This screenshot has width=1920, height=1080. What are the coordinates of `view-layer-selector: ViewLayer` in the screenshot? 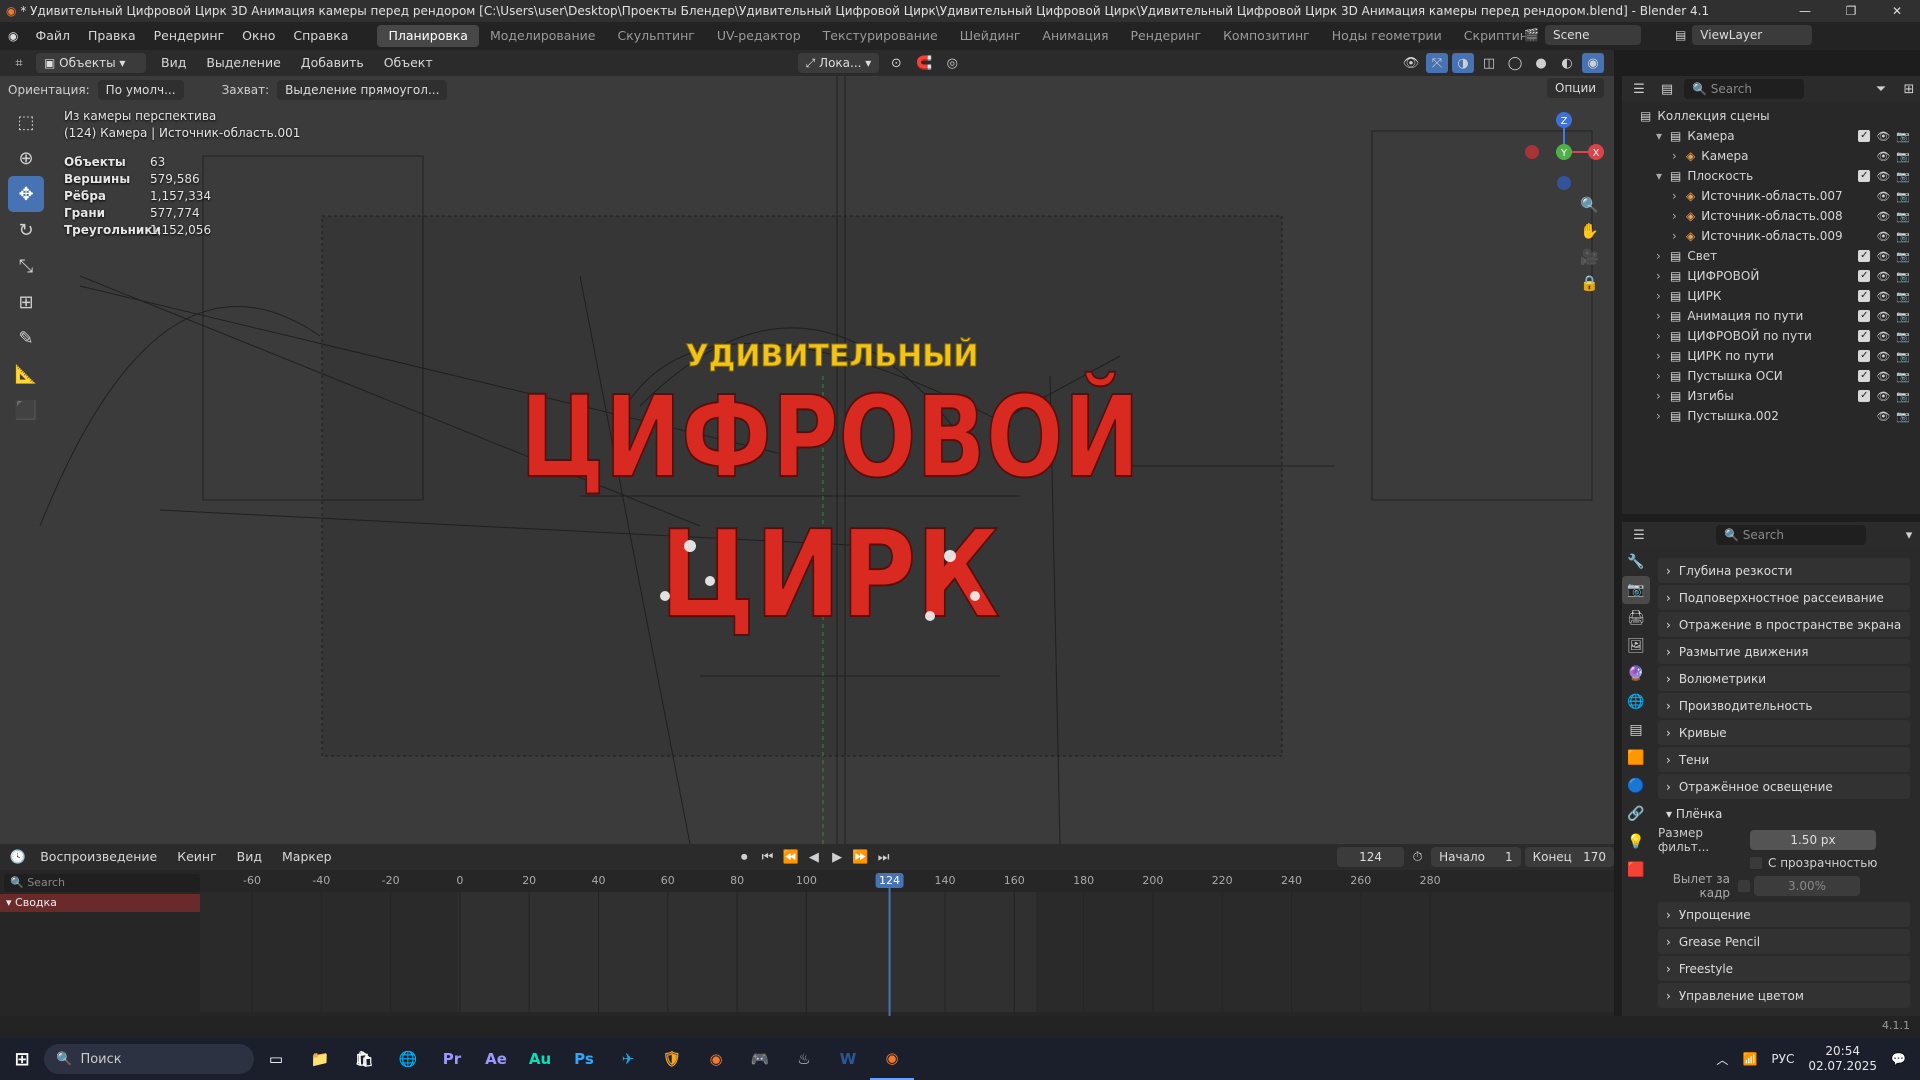 It's located at (1752, 35).